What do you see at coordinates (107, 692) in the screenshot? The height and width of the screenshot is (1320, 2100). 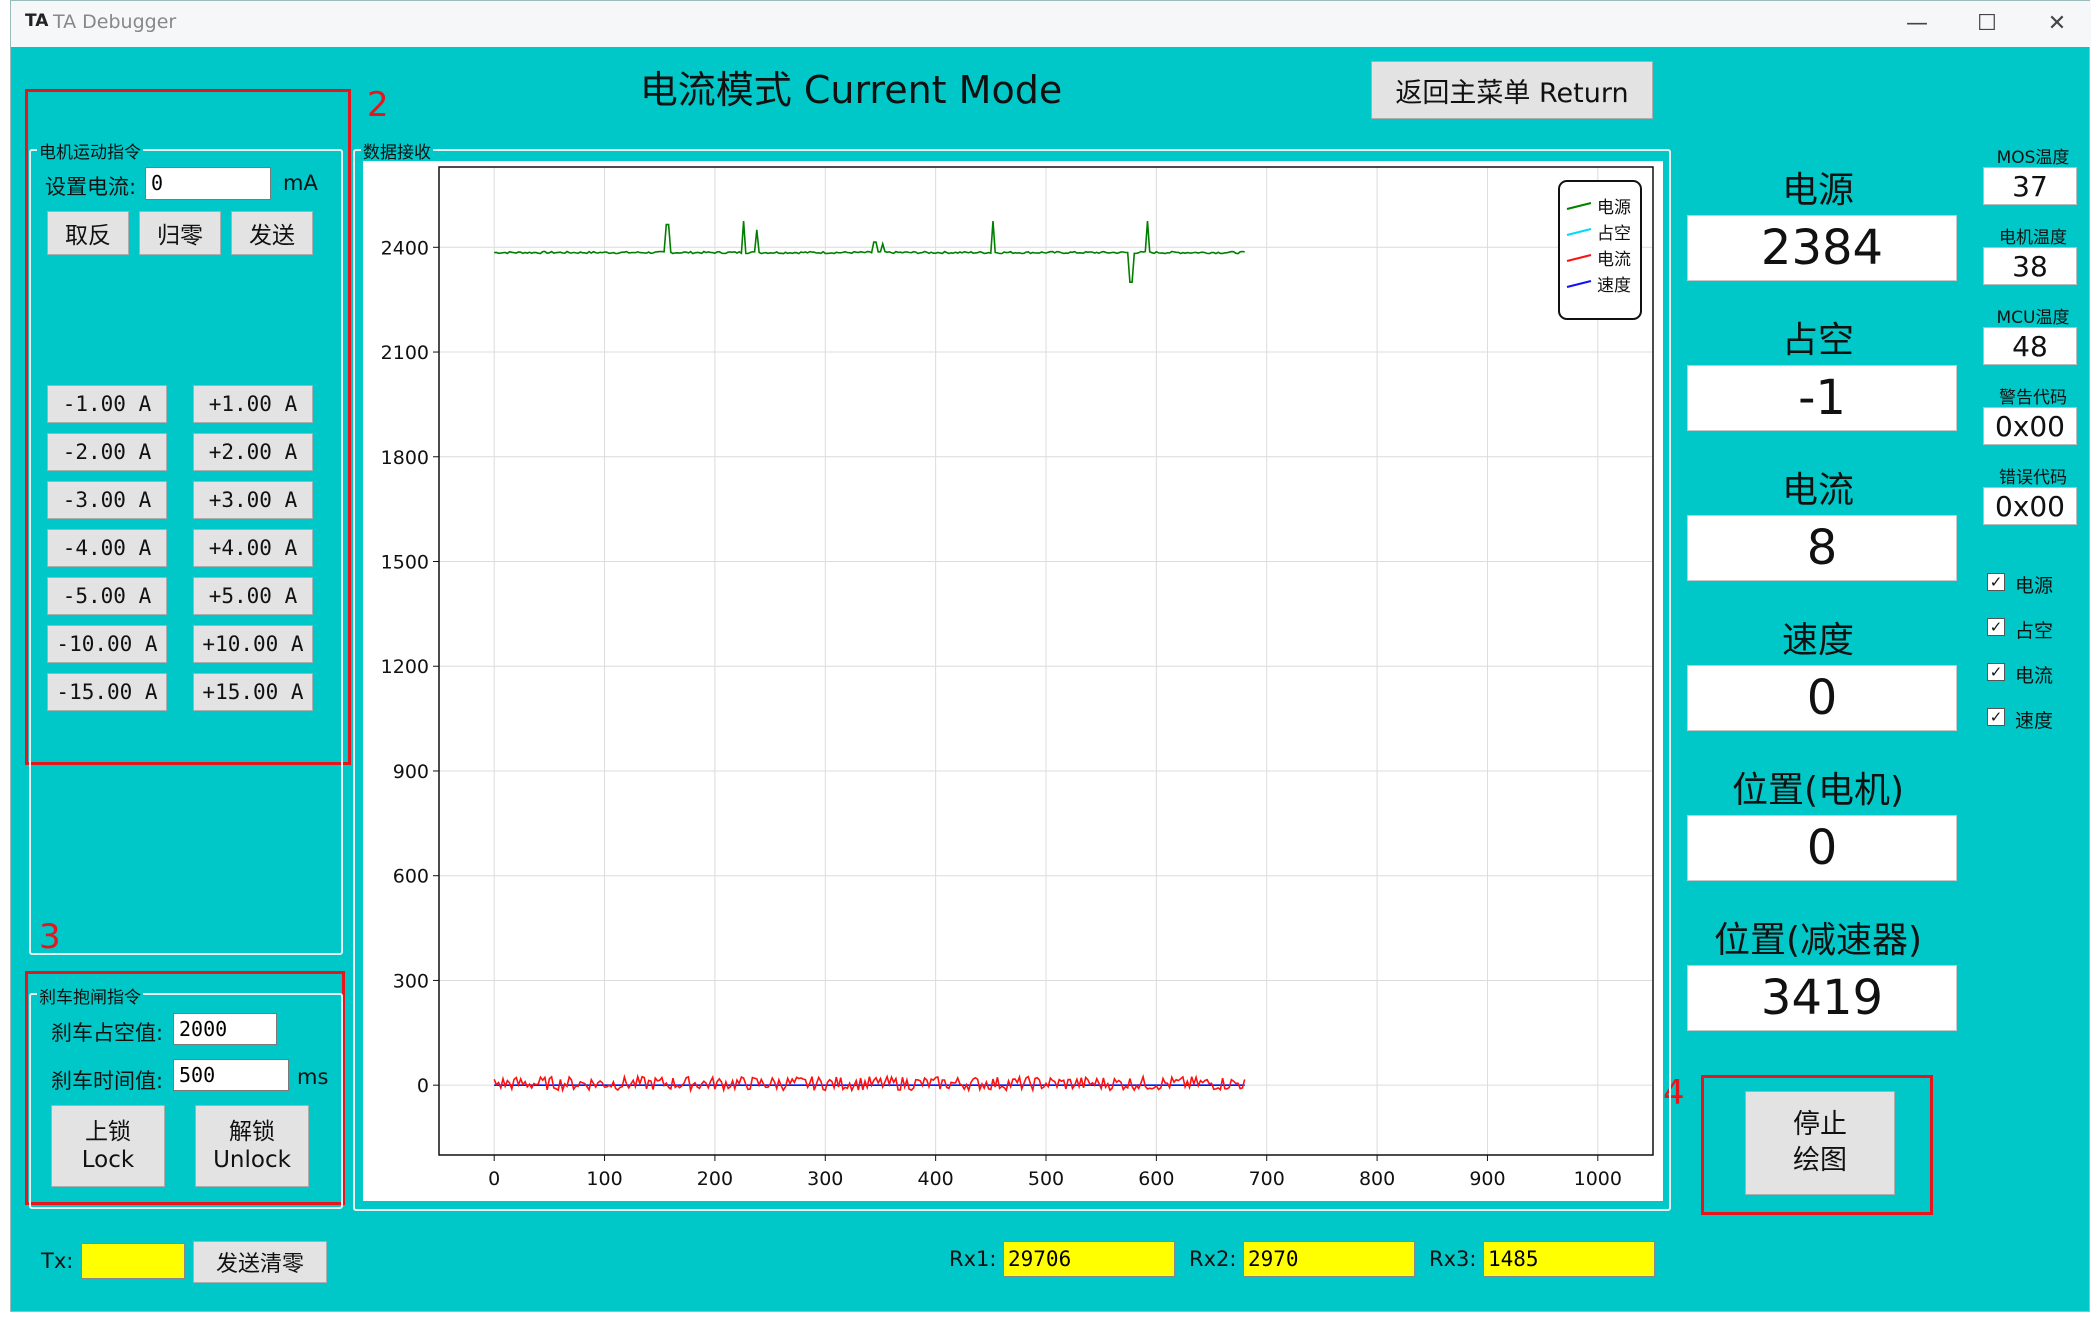 I see `preset-negative-button: -15.00 A` at bounding box center [107, 692].